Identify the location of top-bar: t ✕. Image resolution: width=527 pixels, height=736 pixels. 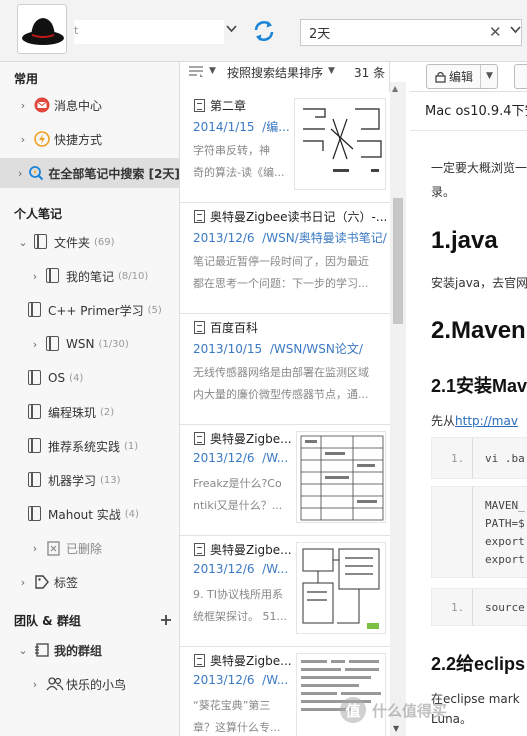
(263, 31).